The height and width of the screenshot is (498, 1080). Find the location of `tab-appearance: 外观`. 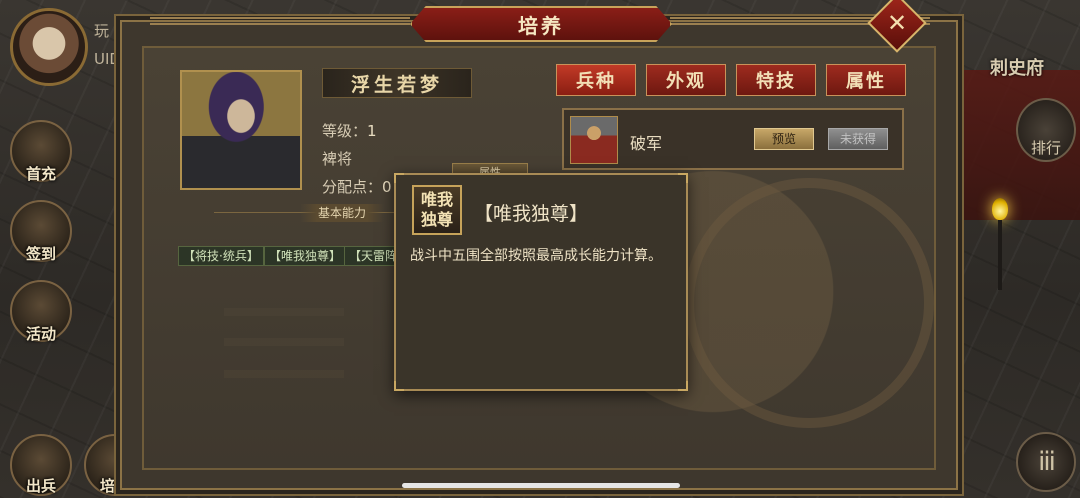

tab-appearance: 外观 is located at coordinates (686, 80).